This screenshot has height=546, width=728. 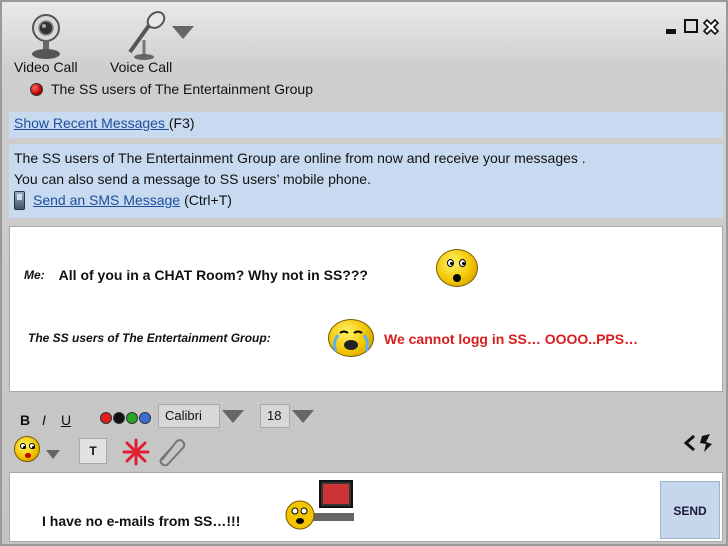 I want to click on formatting-toolbar: B I U Calibri 18 T, so click(x=366, y=435).